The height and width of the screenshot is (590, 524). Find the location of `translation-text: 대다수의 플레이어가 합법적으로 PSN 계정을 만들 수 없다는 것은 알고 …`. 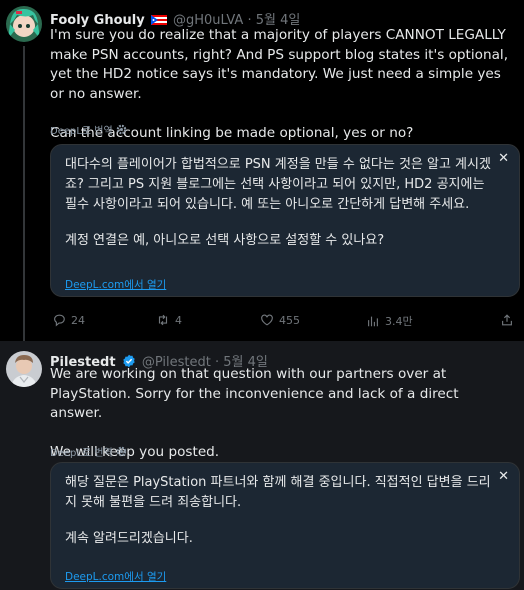

translation-text: 대다수의 플레이어가 합법적으로 PSN 계정을 만들 수 없다는 것은 알고 … is located at coordinates (279, 203).